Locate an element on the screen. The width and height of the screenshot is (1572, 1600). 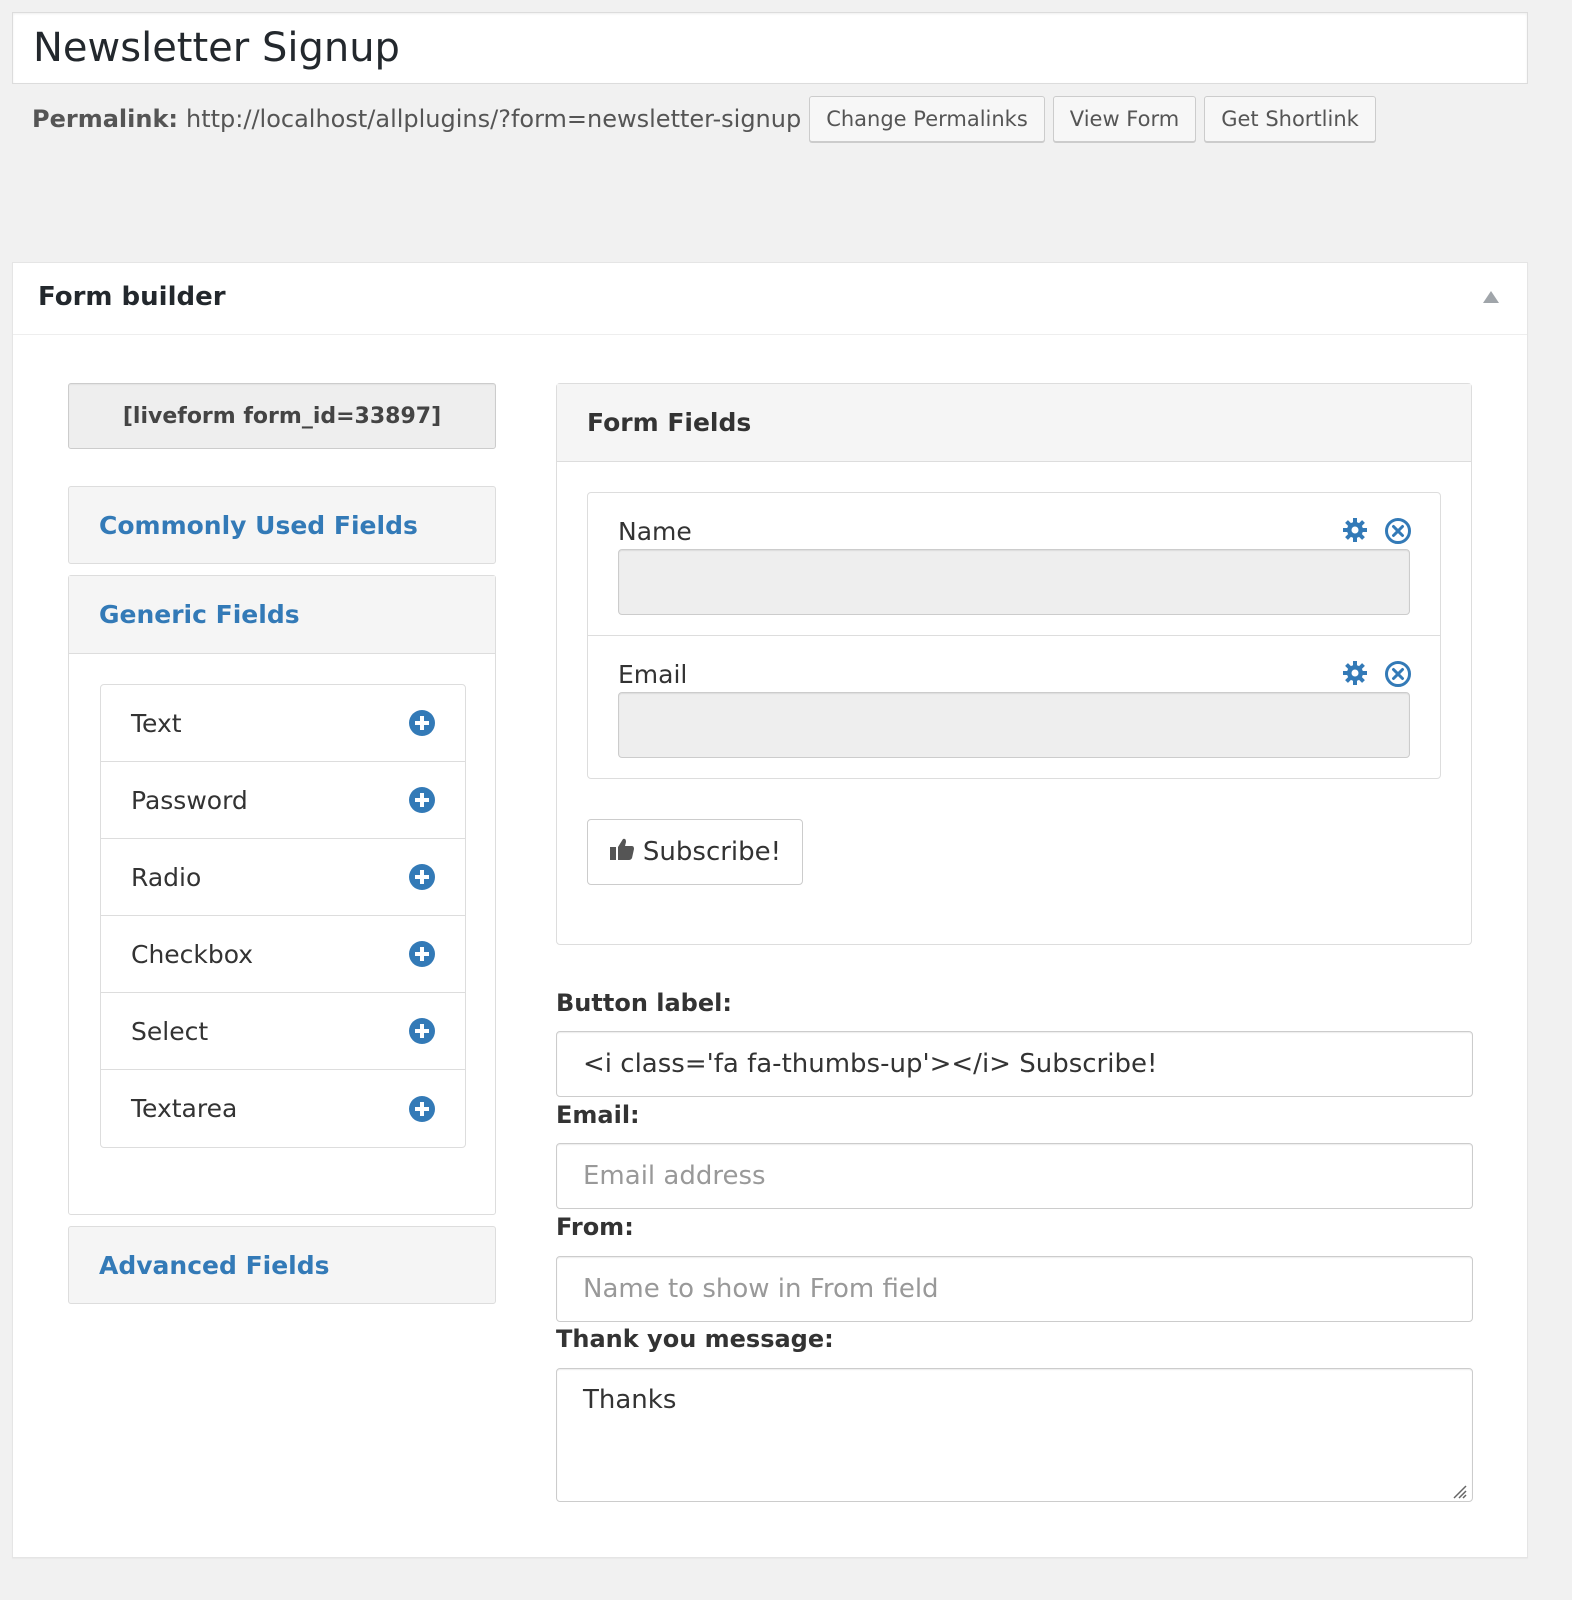
form-field-name: Name is located at coordinates (1014, 564).